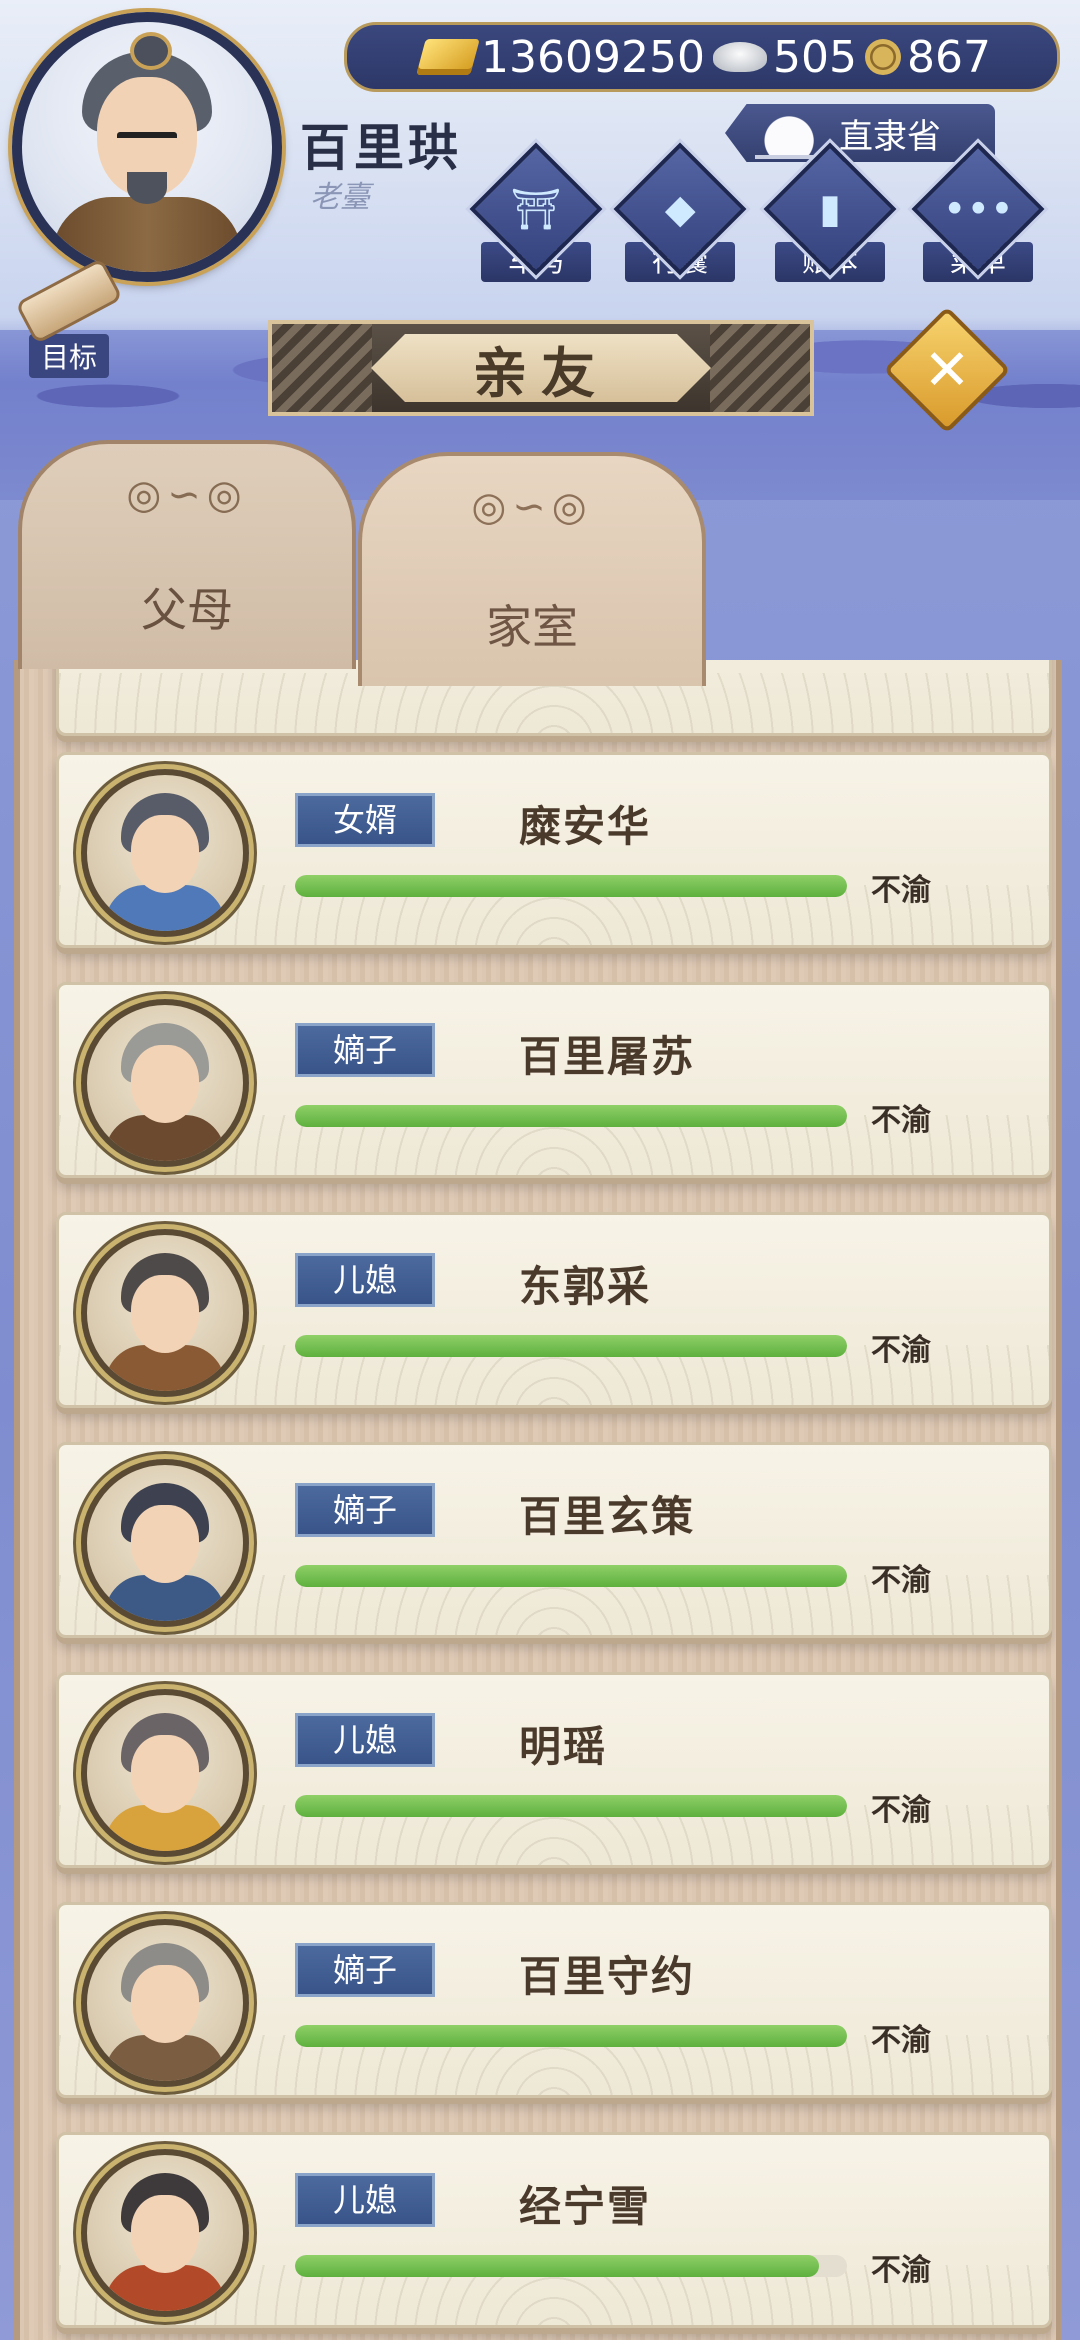 The image size is (1080, 2340). I want to click on page-title: 亲友, so click(541, 368).